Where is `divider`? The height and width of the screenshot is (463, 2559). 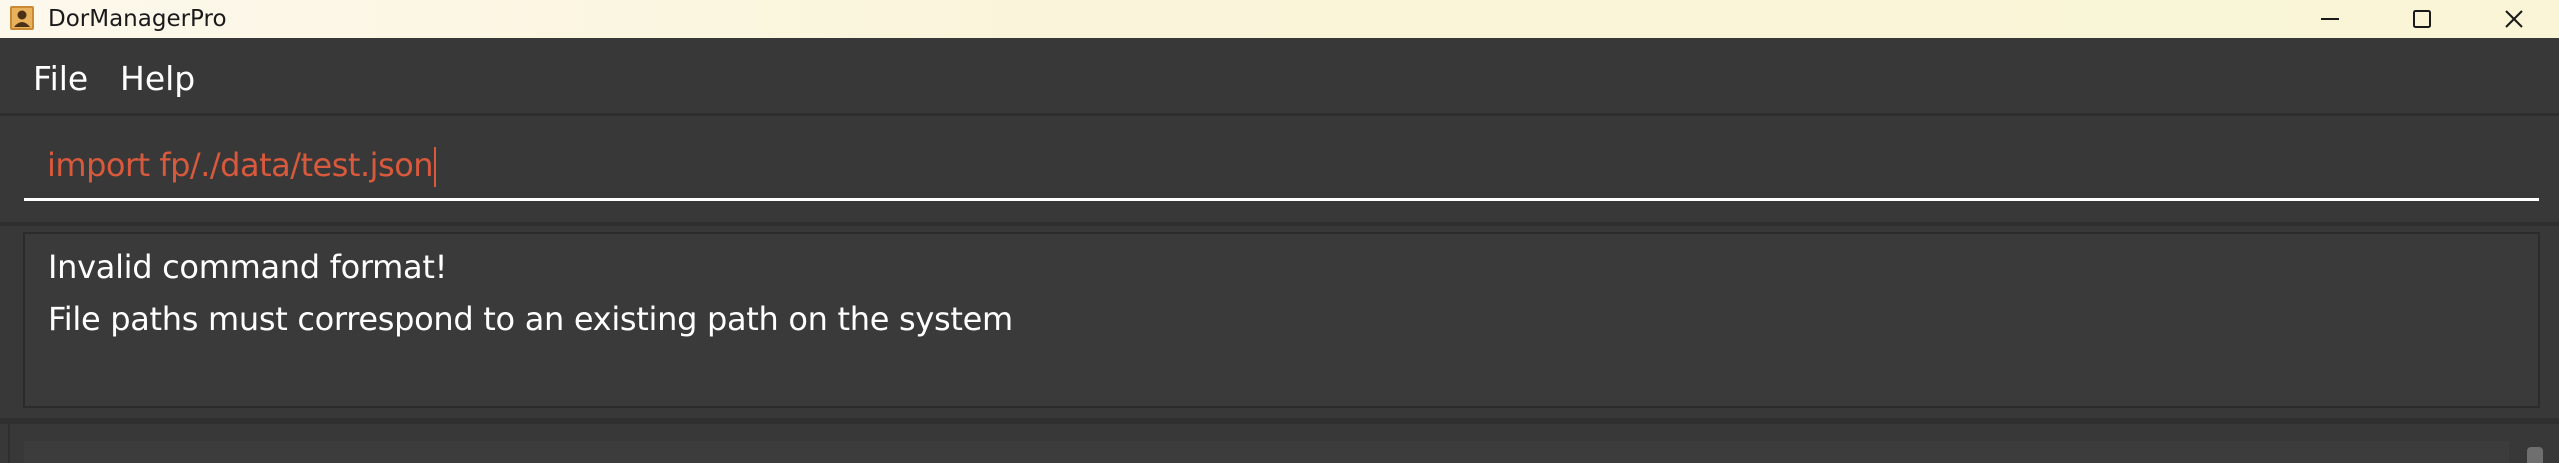 divider is located at coordinates (1279, 224).